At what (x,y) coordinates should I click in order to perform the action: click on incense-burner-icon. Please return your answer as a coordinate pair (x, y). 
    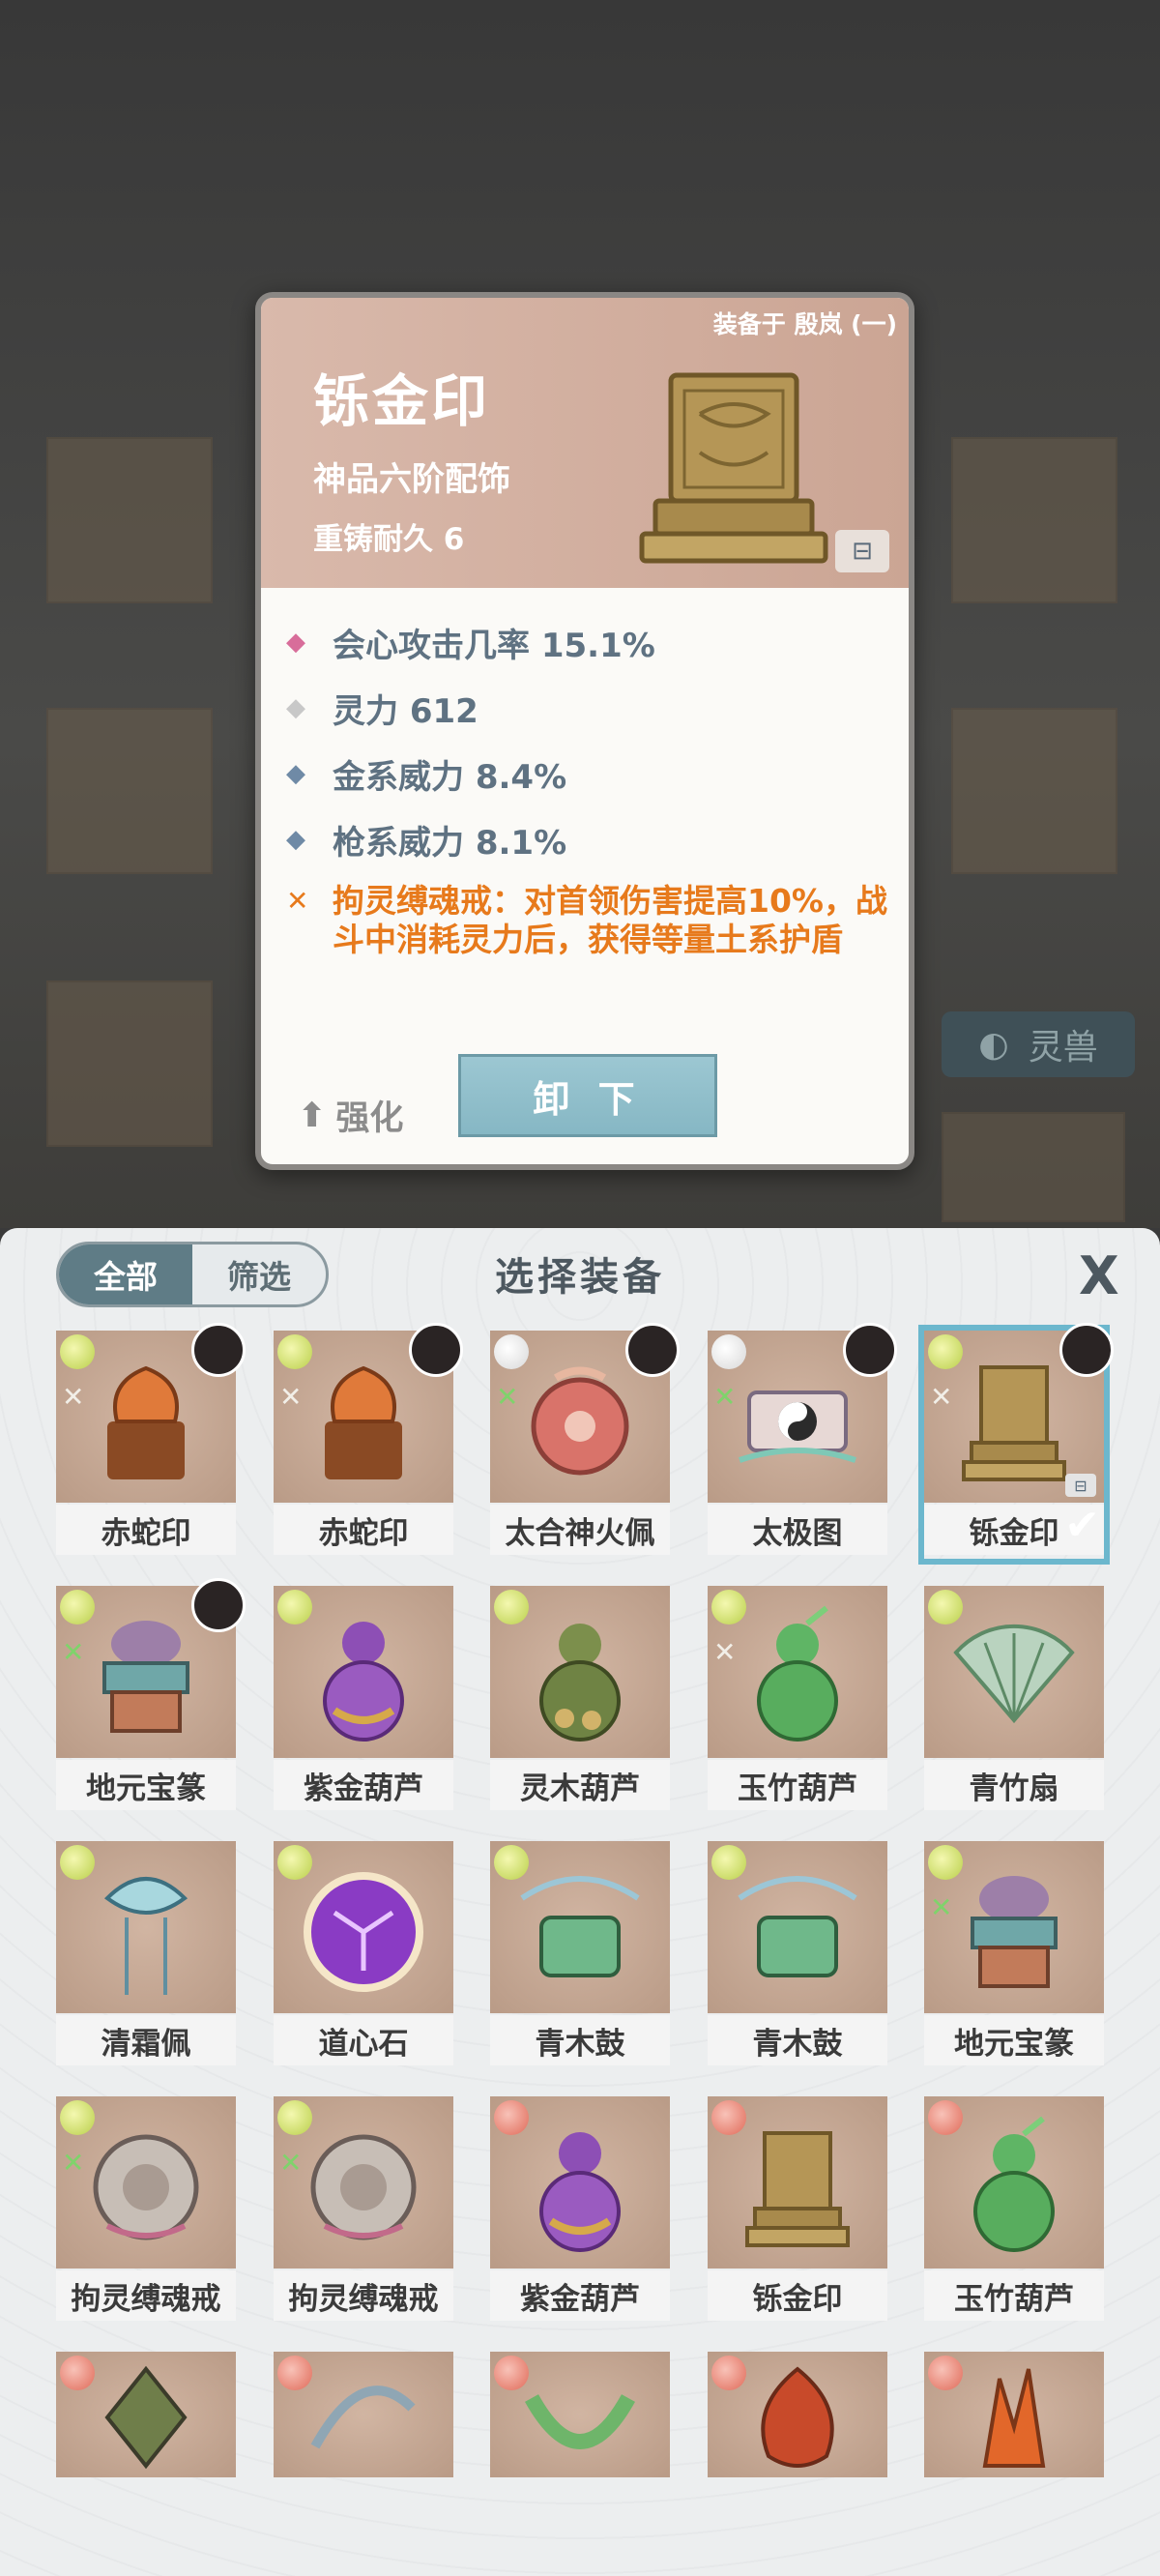
    Looking at the image, I should click on (1014, 1934).